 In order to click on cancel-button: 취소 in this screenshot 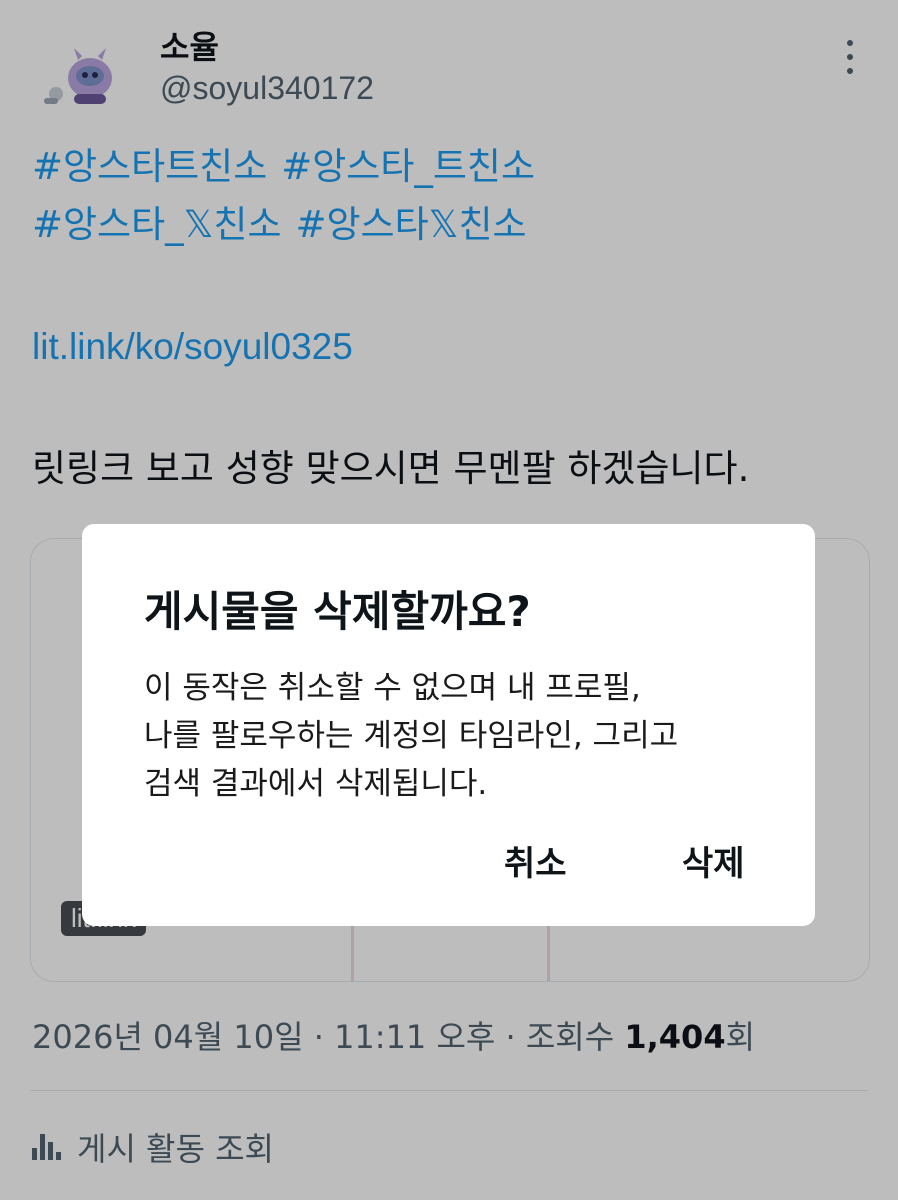, I will do `click(535, 860)`.